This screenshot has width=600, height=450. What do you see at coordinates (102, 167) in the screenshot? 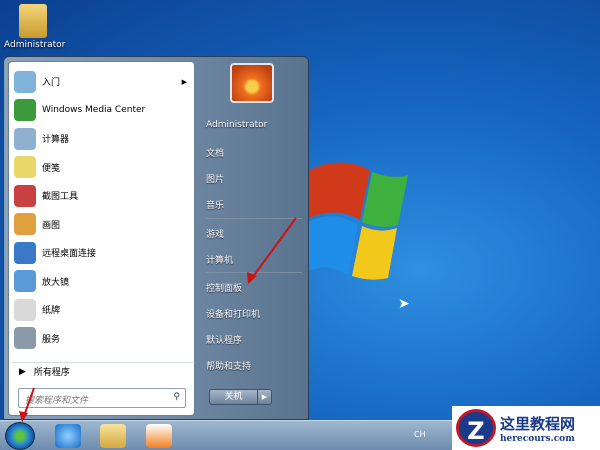
I see `program-item: 便笺` at bounding box center [102, 167].